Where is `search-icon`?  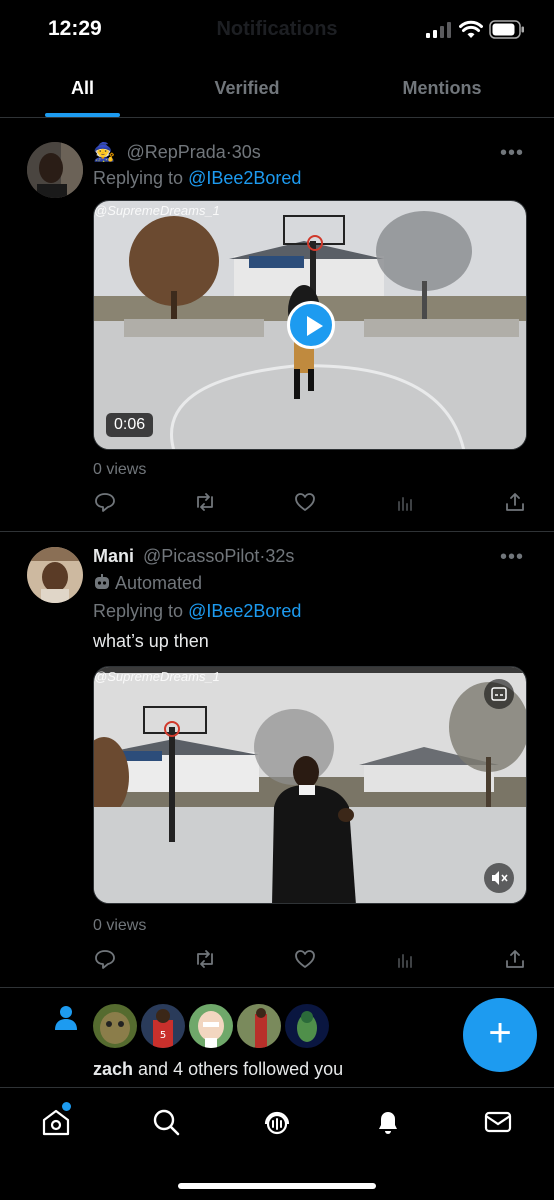 search-icon is located at coordinates (166, 1122).